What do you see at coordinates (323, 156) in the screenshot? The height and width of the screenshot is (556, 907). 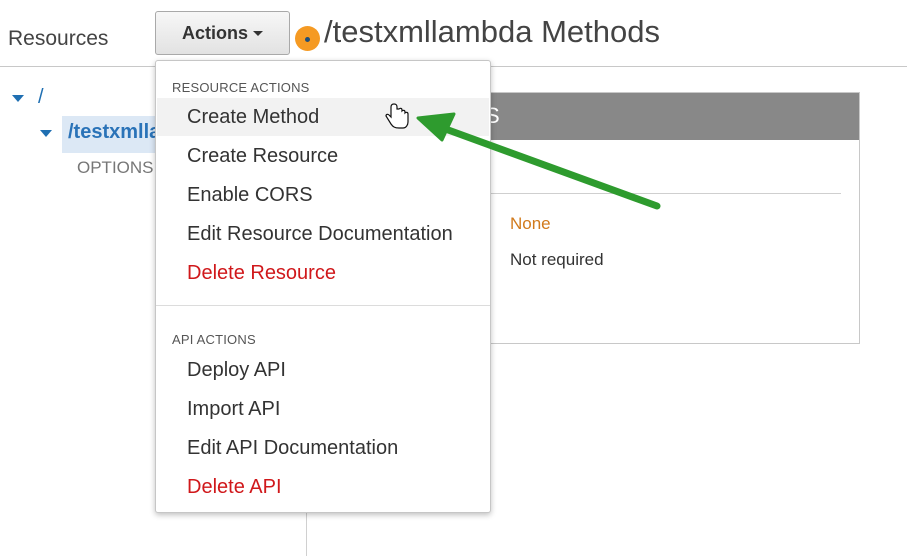 I see `menu-item-create-resource: Create Resource` at bounding box center [323, 156].